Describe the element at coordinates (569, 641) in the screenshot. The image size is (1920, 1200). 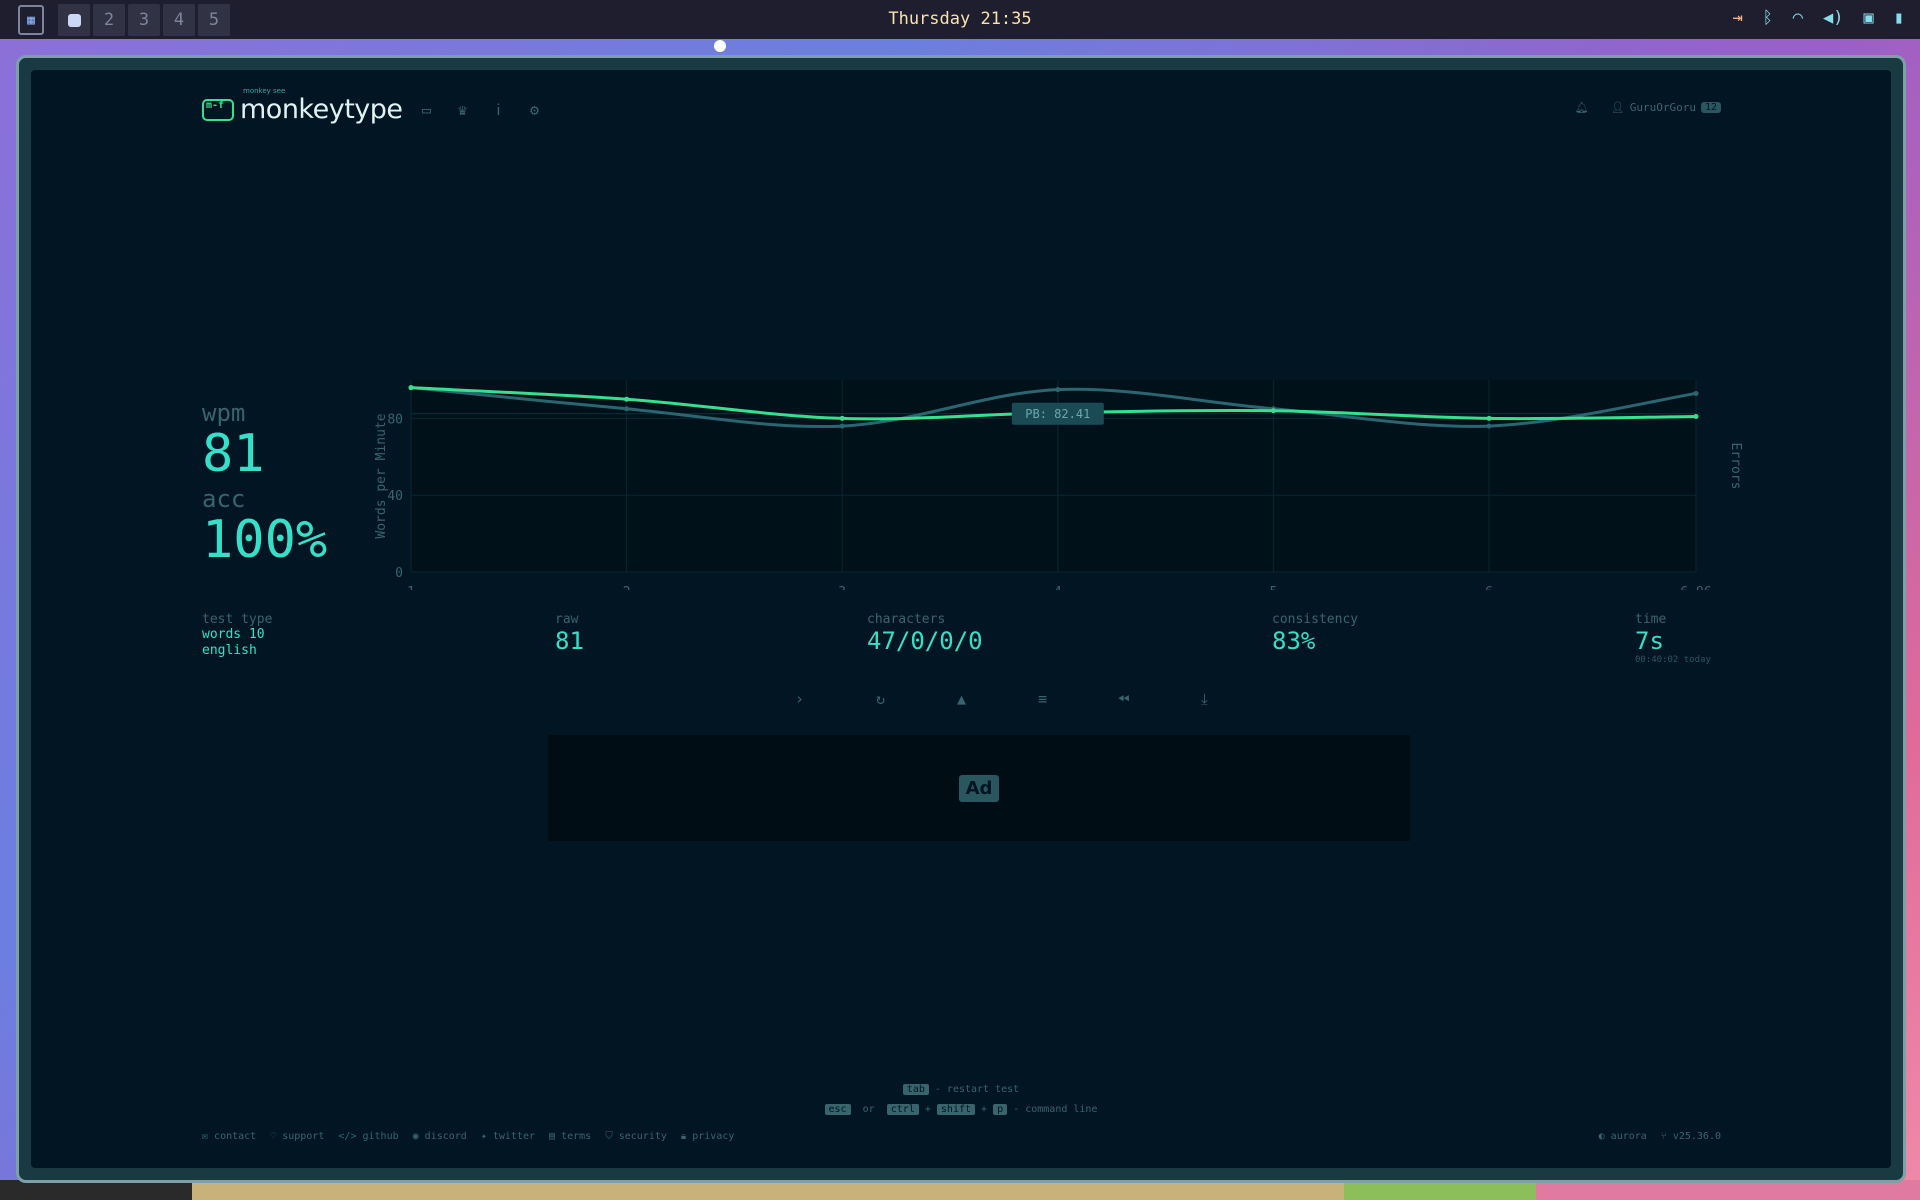
I see `raw-value: 81` at that location.